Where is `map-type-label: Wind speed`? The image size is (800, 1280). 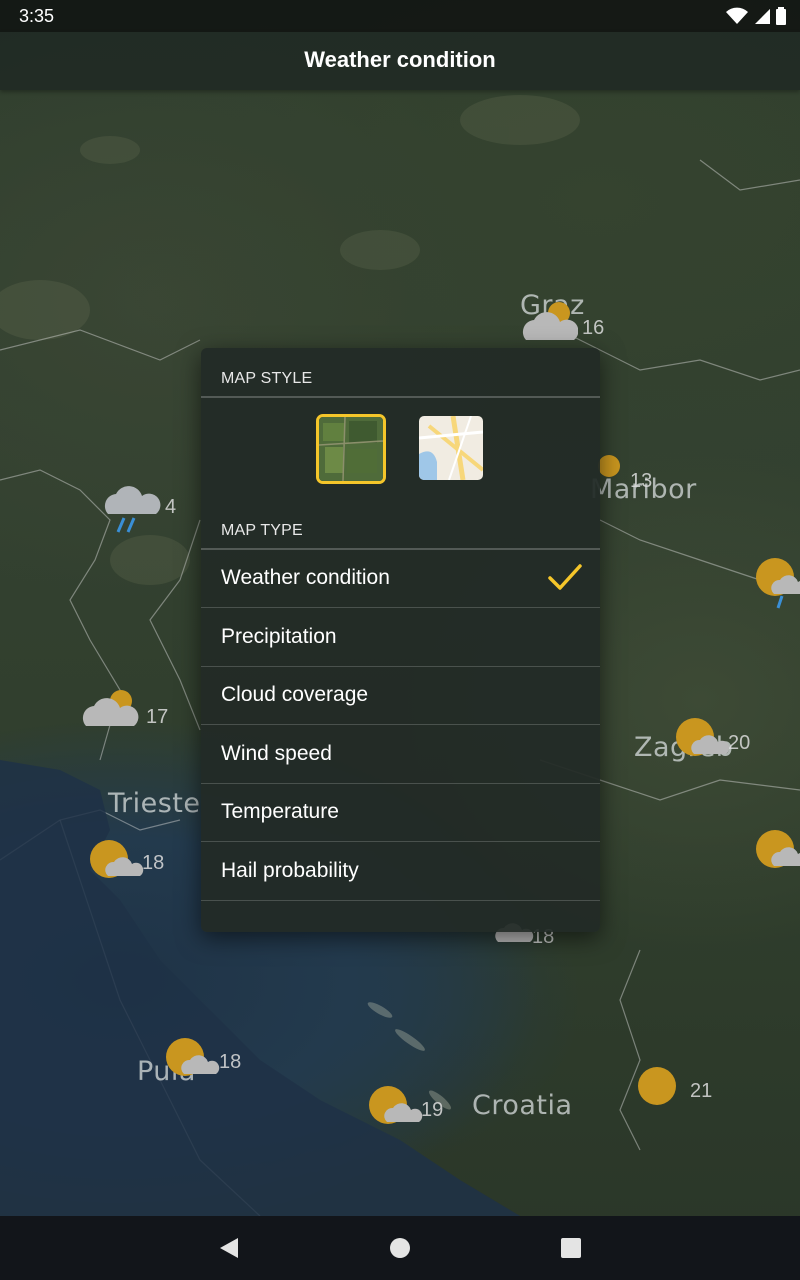
map-type-label: Wind speed is located at coordinates (276, 753).